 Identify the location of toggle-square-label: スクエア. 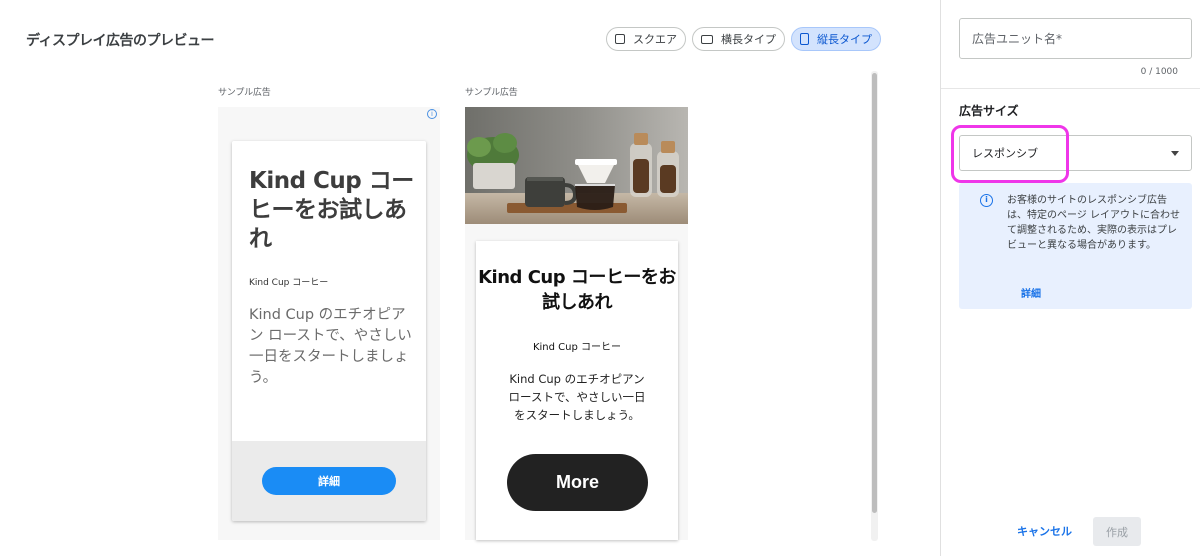
(655, 39).